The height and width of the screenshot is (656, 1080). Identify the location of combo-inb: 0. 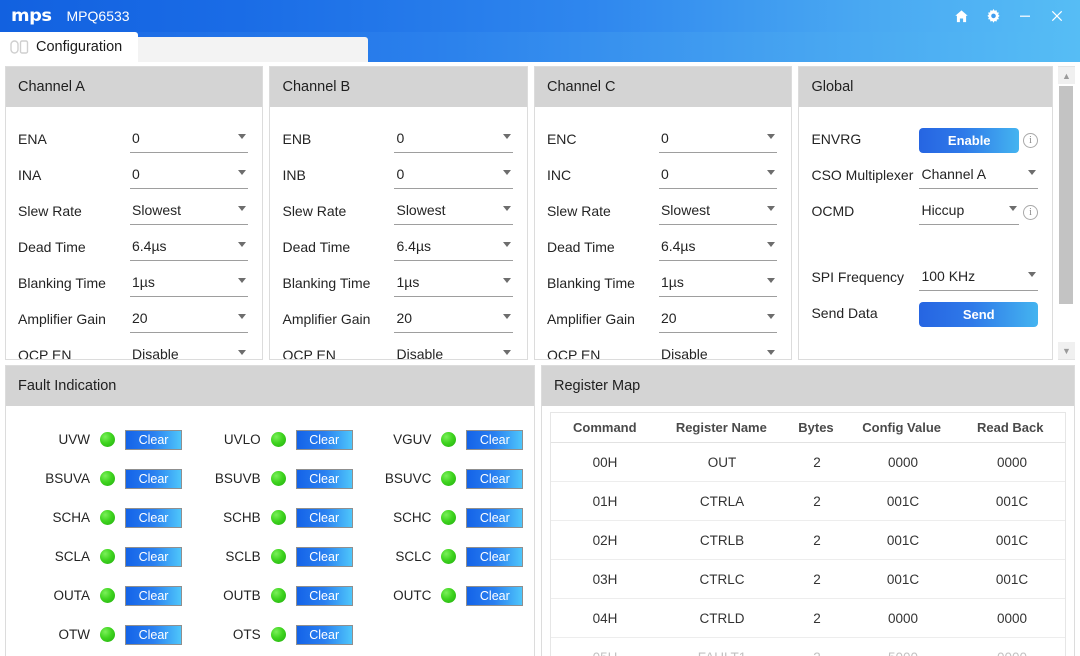
(453, 176).